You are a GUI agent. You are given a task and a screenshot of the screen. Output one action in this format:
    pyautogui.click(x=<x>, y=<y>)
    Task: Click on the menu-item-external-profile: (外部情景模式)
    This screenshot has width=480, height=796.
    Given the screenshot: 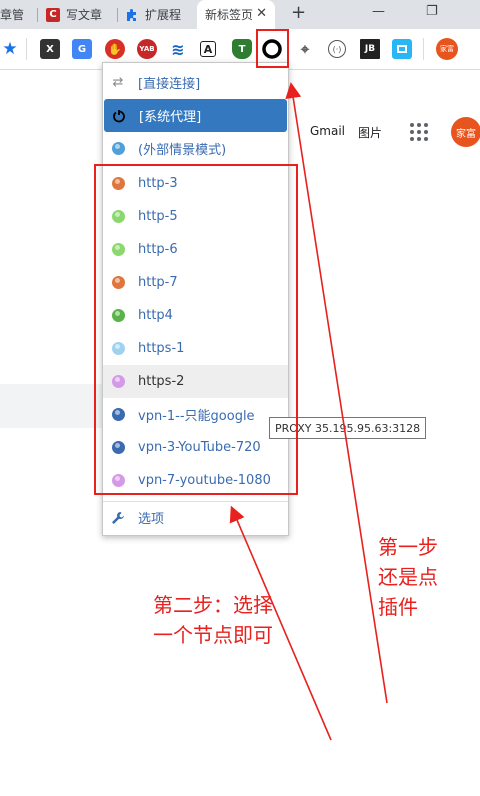 What is the action you would take?
    pyautogui.click(x=195, y=148)
    